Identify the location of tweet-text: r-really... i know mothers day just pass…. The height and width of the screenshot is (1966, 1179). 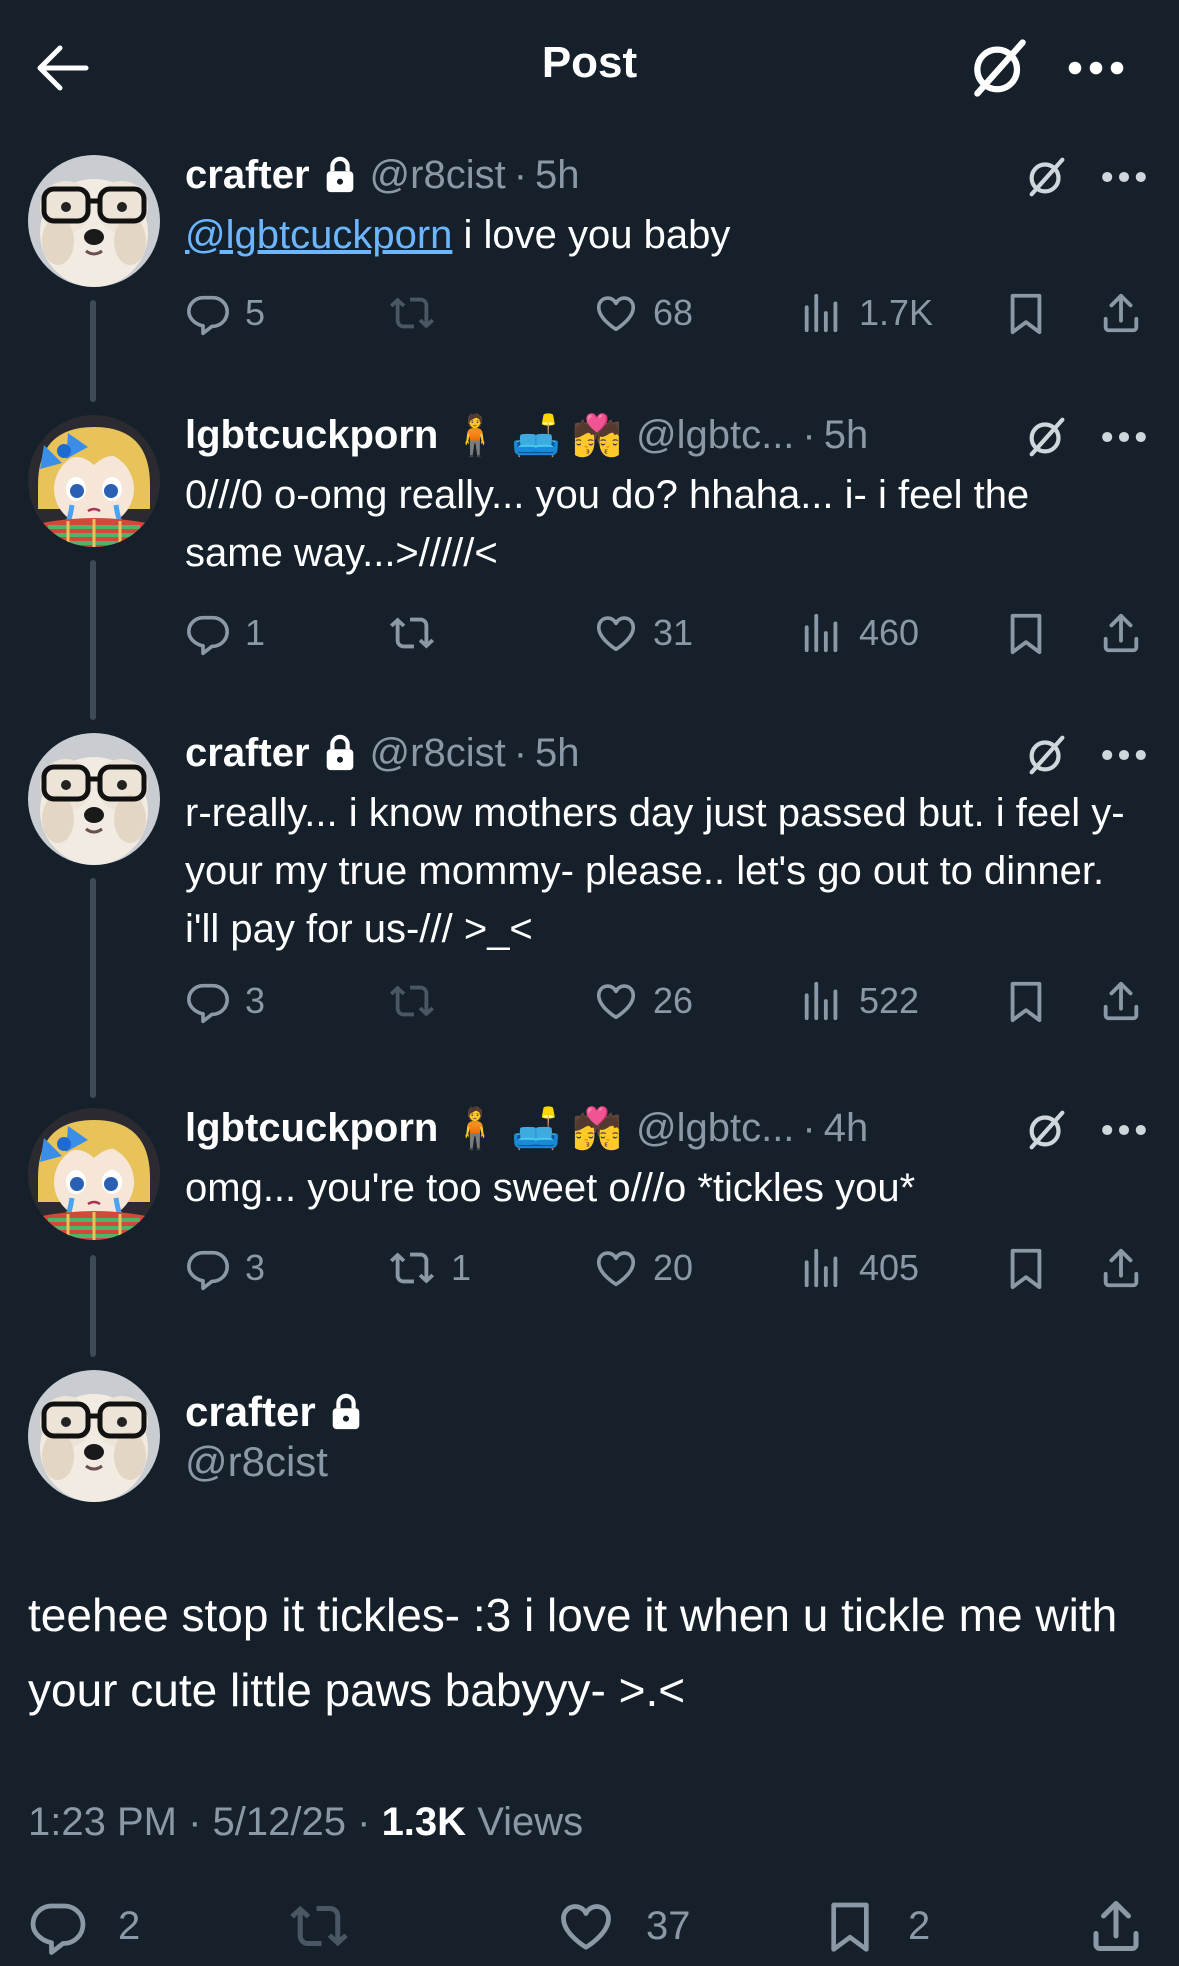
(655, 871).